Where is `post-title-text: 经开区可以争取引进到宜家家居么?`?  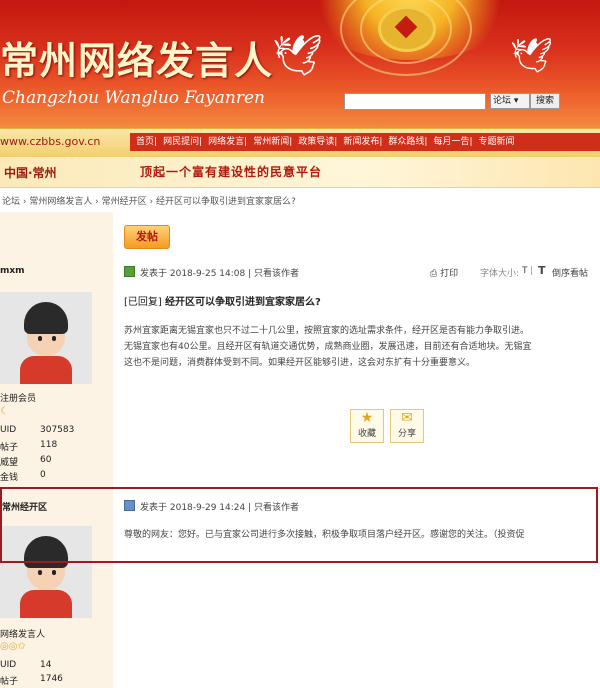
post-title-text: 经开区可以争取引进到宜家家居么? is located at coordinates (243, 302).